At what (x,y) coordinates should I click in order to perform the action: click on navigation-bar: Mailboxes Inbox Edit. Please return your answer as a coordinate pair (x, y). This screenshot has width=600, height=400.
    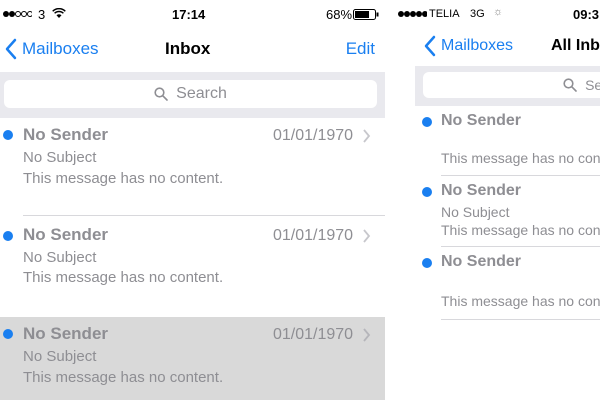
    Looking at the image, I should click on (192, 51).